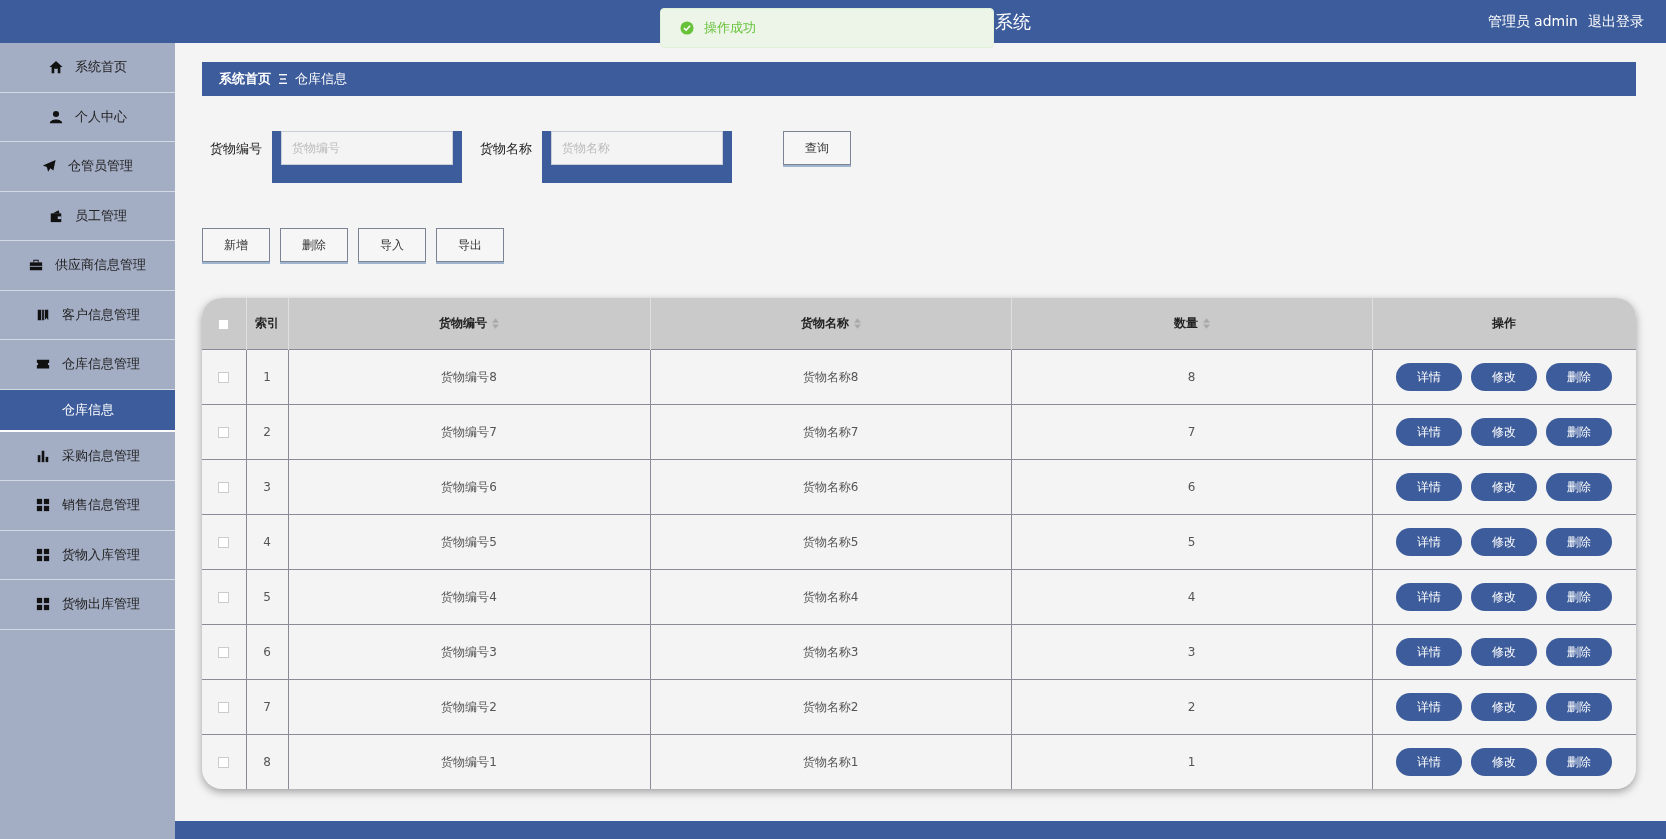 The image size is (1666, 839). What do you see at coordinates (314, 245) in the screenshot?
I see `action-button: 删除` at bounding box center [314, 245].